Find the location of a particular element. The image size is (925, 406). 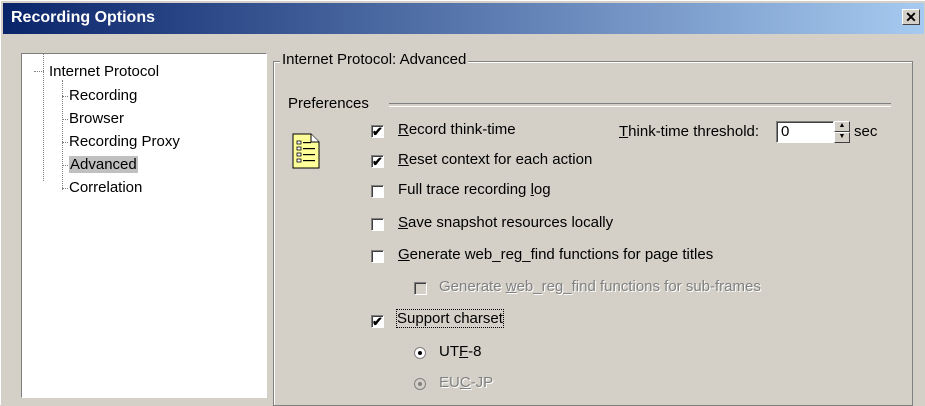

support-charset-checkbox: ✔ is located at coordinates (377, 321).